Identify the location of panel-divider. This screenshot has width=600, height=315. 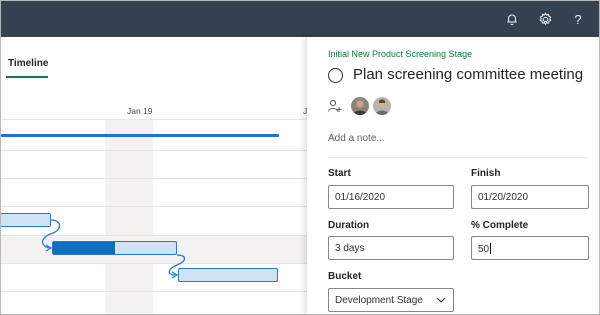
(458, 157).